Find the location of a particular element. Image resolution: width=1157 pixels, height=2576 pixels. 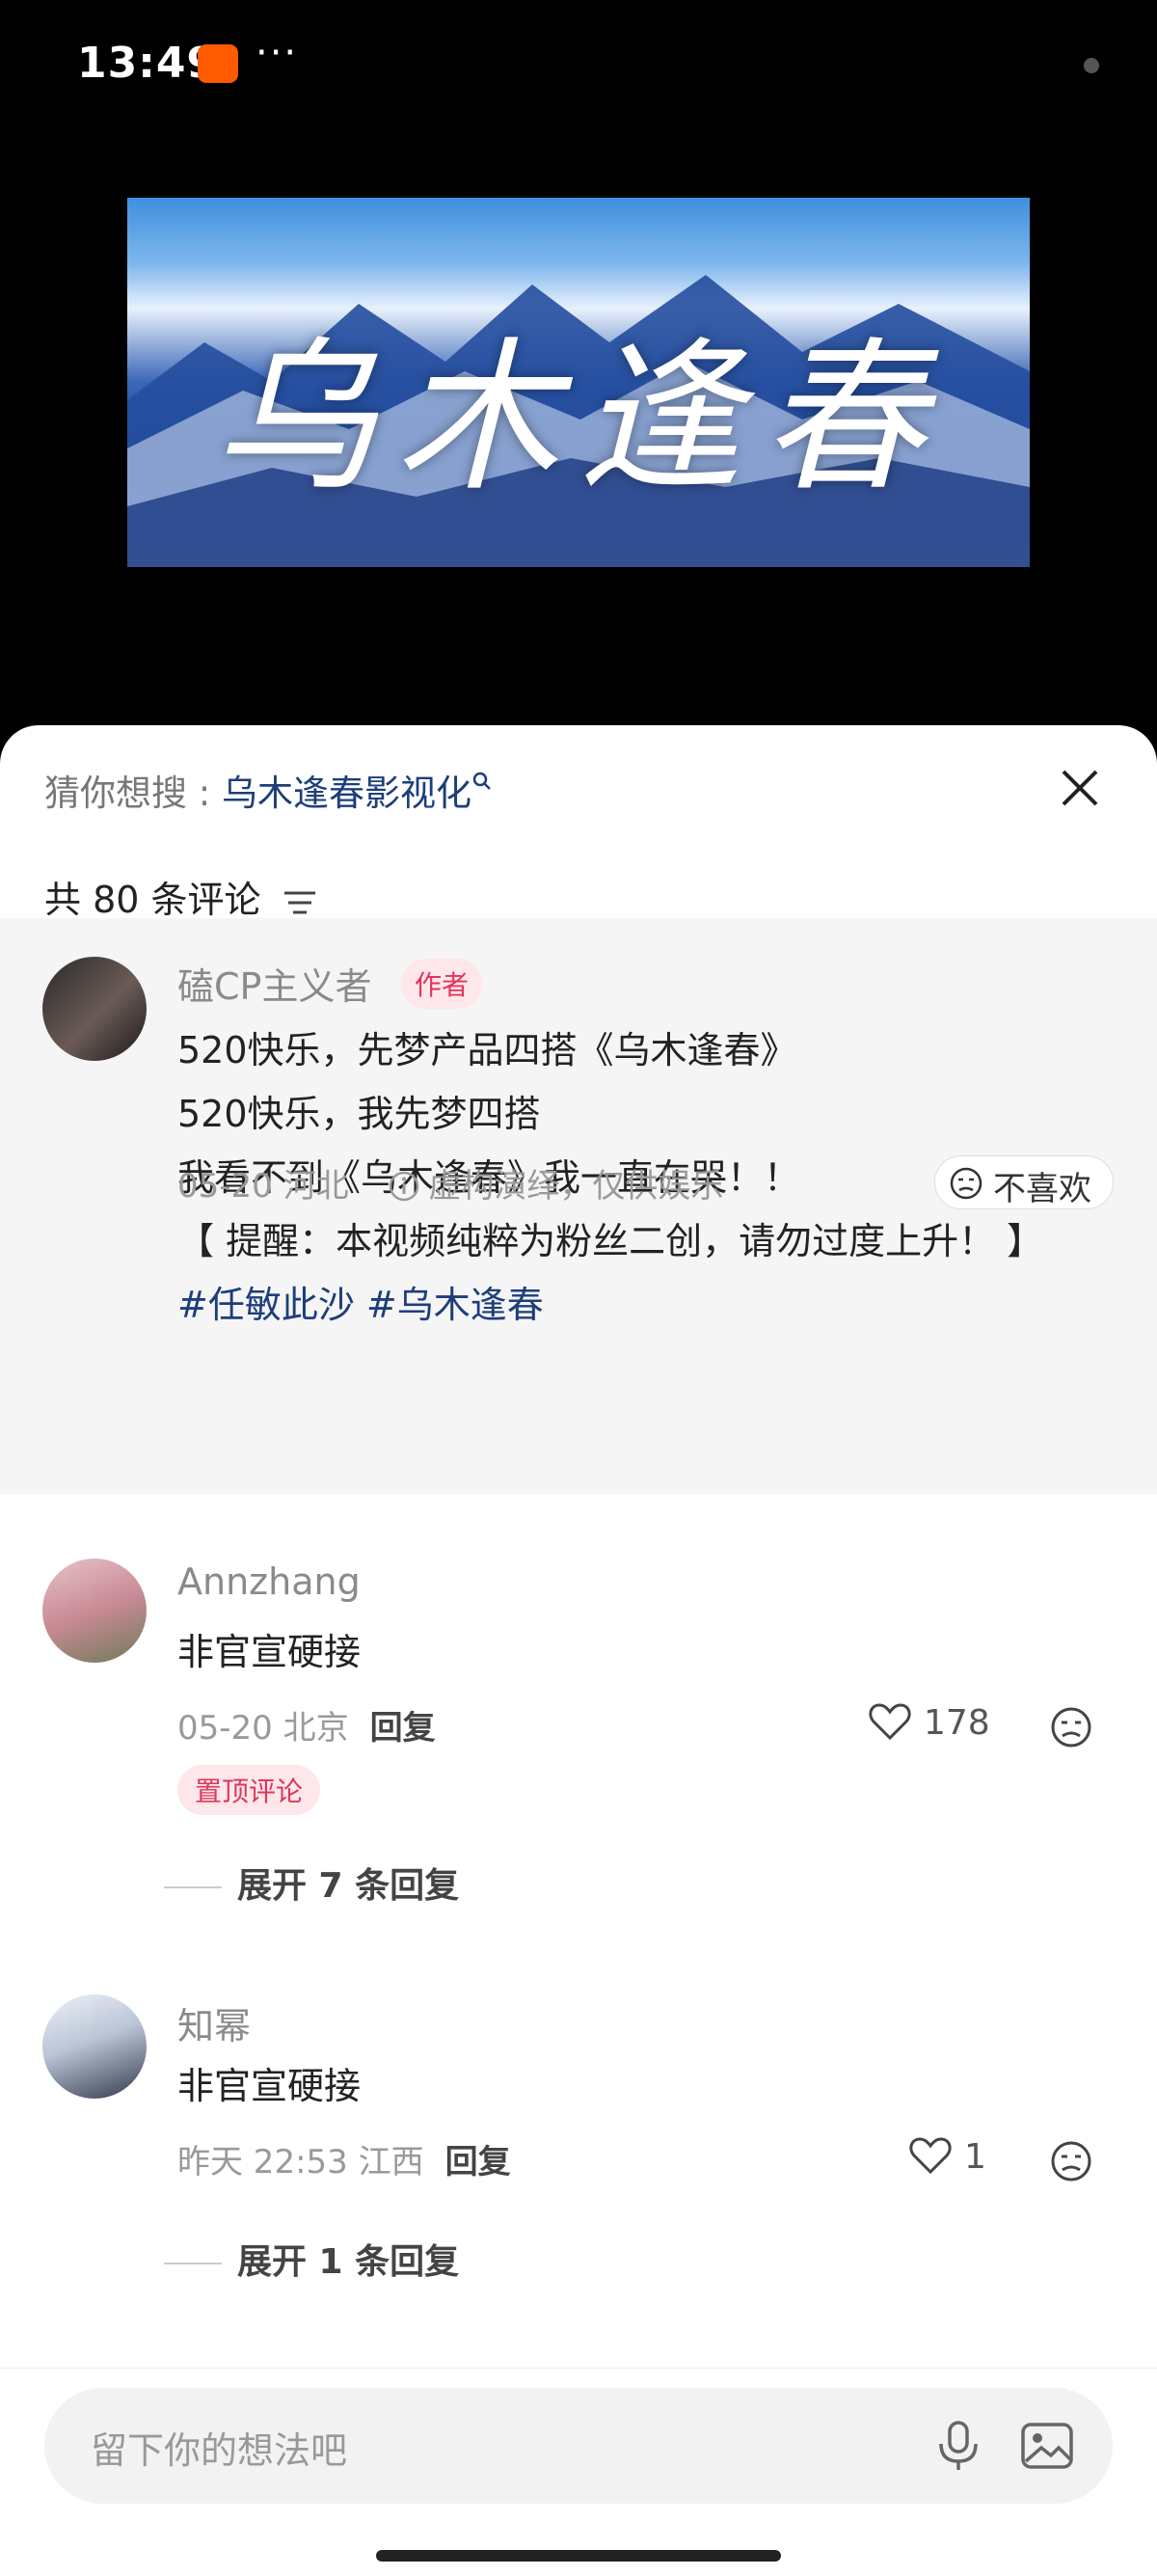

camera-dot-icon is located at coordinates (1091, 65).